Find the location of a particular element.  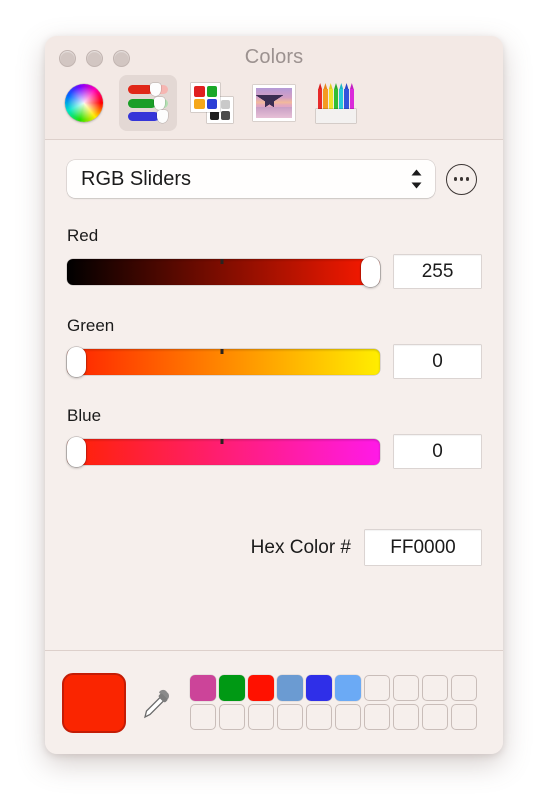

slider-thumb-blue is located at coordinates (76, 451).